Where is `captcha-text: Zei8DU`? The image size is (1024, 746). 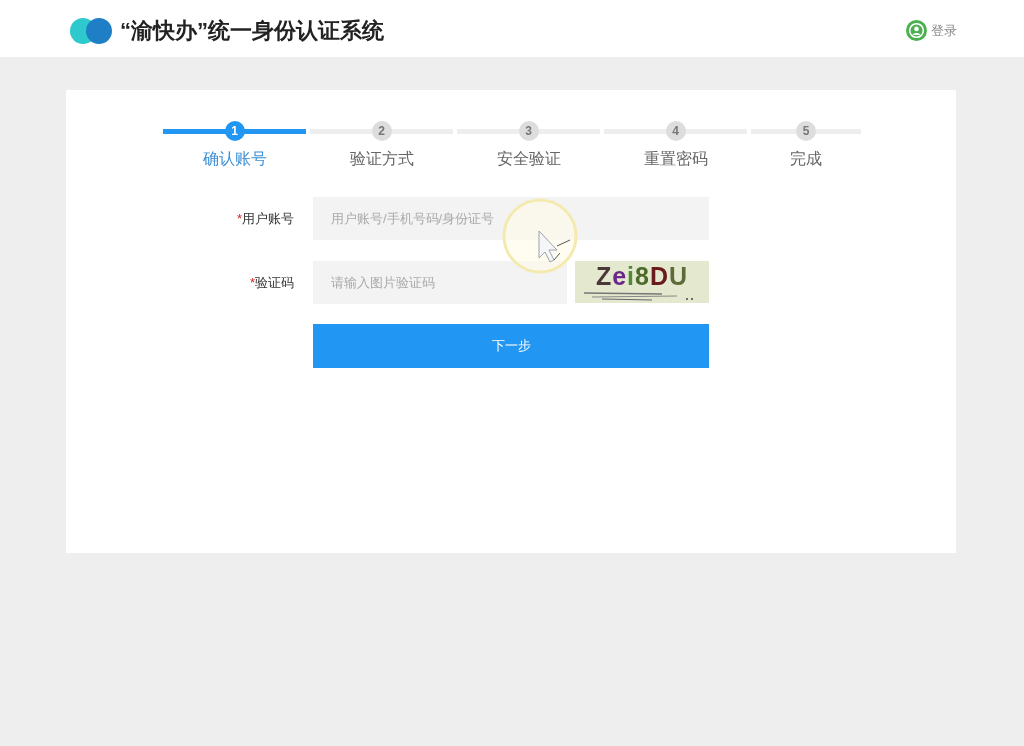
captcha-text: Zei8DU is located at coordinates (642, 276).